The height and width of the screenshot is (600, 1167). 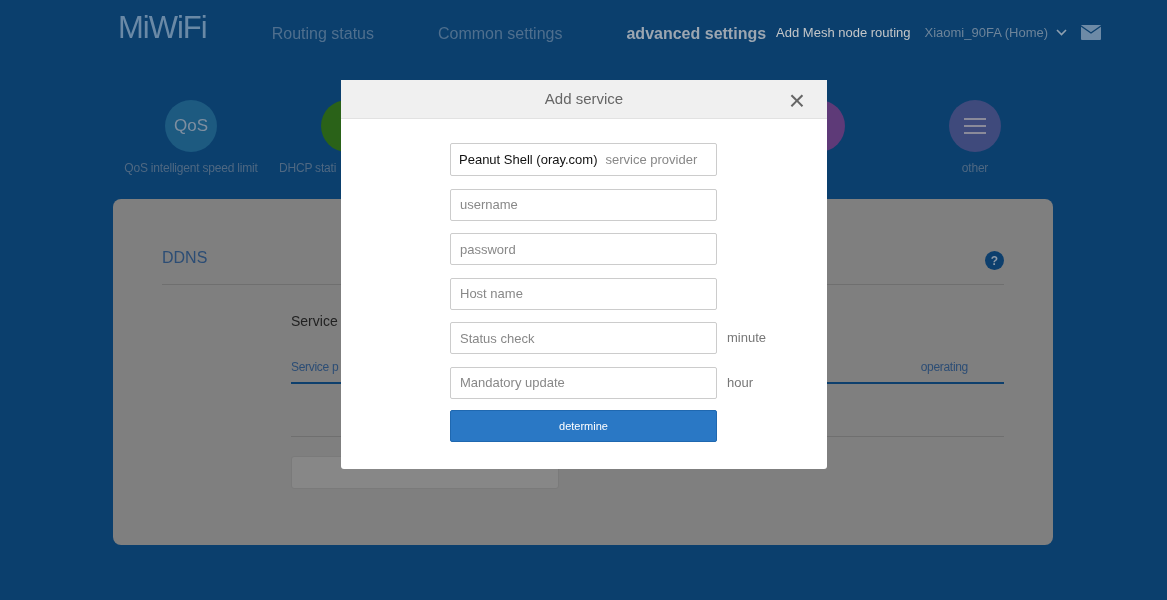 I want to click on router-dropdown: Xiaomi_90FA (Home), so click(x=996, y=33).